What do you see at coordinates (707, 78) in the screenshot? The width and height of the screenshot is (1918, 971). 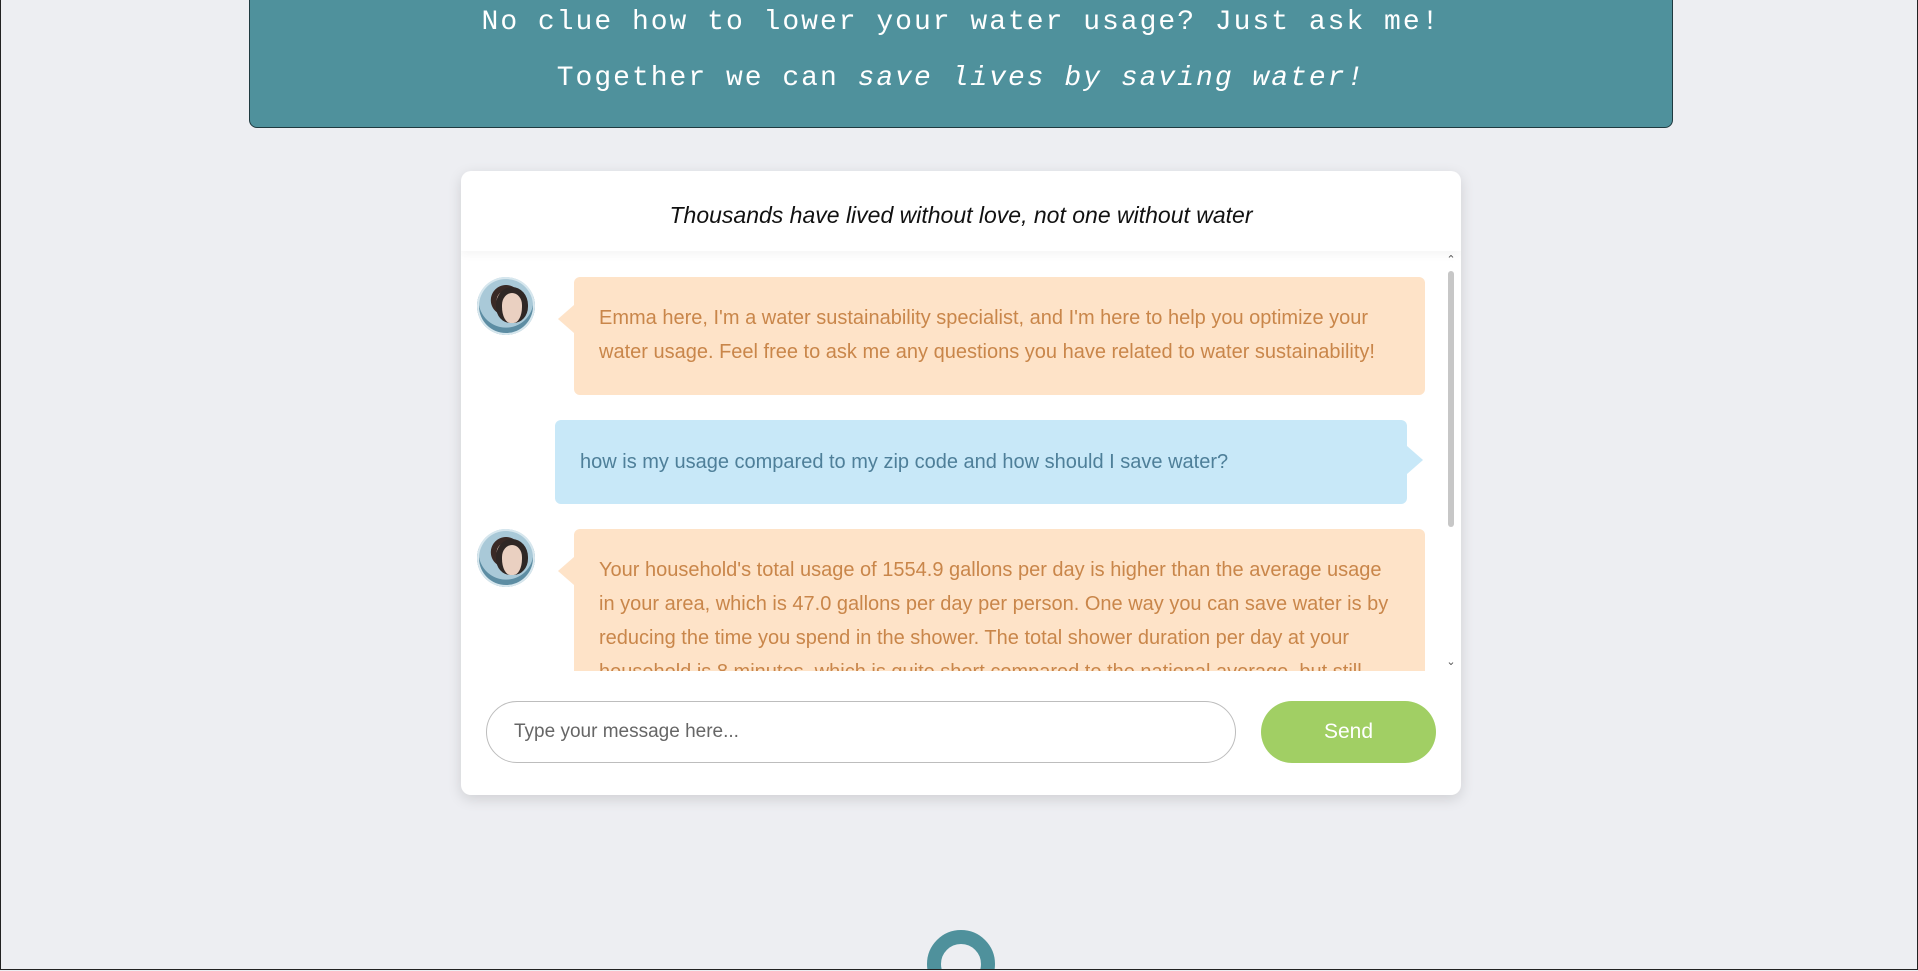 I see `banner-line-2-prefix: Together we can` at bounding box center [707, 78].